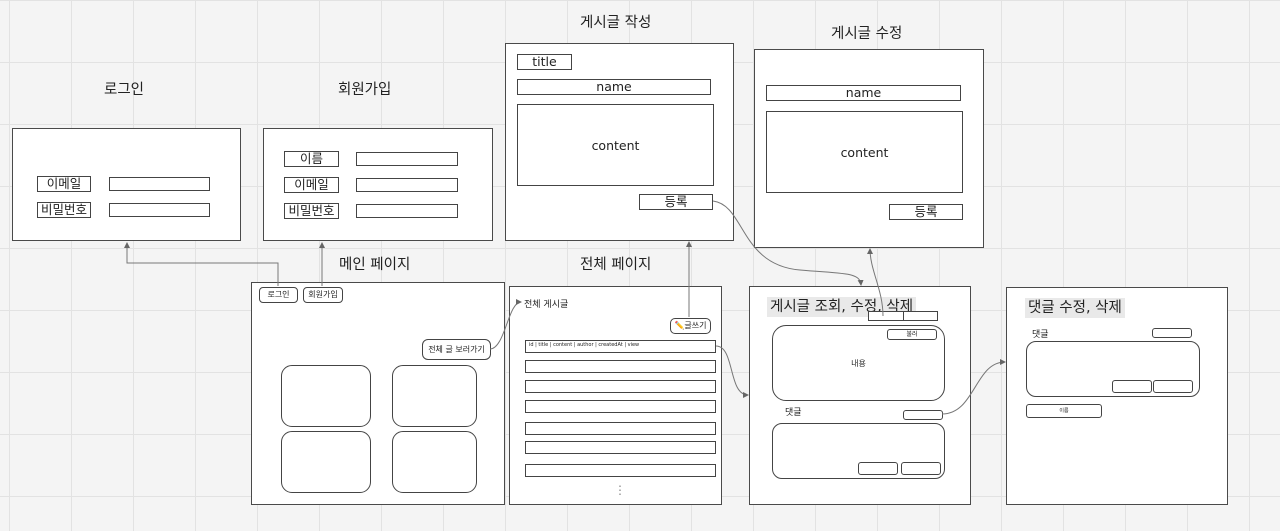  Describe the element at coordinates (159, 210) in the screenshot. I see `login-password-field` at that location.